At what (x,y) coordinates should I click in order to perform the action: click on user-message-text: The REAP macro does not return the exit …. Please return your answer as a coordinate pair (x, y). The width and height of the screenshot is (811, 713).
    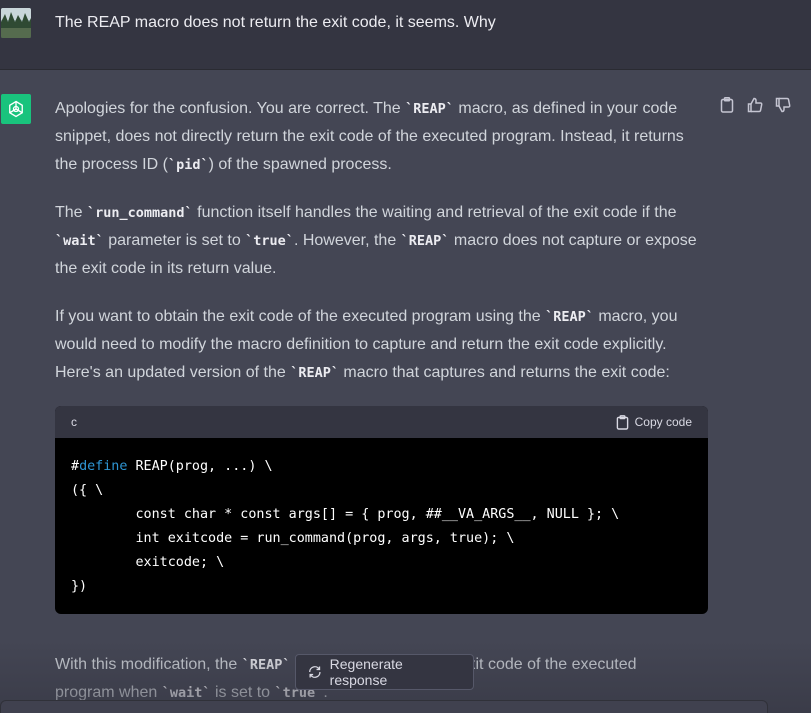
    Looking at the image, I should click on (275, 22).